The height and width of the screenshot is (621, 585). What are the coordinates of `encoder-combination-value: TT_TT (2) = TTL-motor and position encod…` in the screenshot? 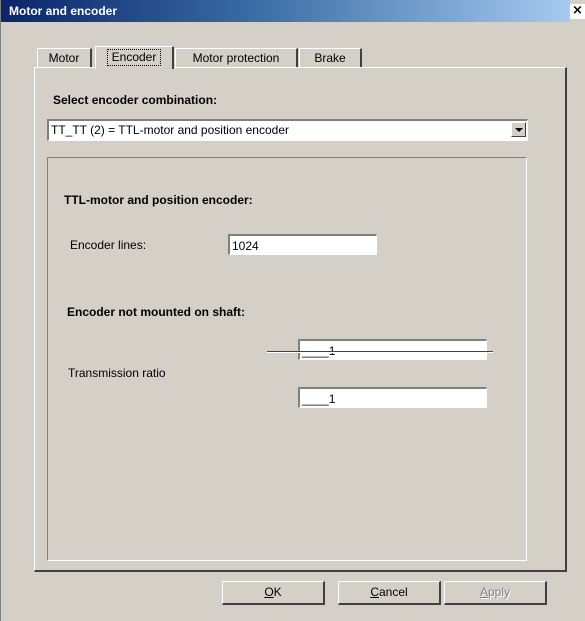 It's located at (170, 130).